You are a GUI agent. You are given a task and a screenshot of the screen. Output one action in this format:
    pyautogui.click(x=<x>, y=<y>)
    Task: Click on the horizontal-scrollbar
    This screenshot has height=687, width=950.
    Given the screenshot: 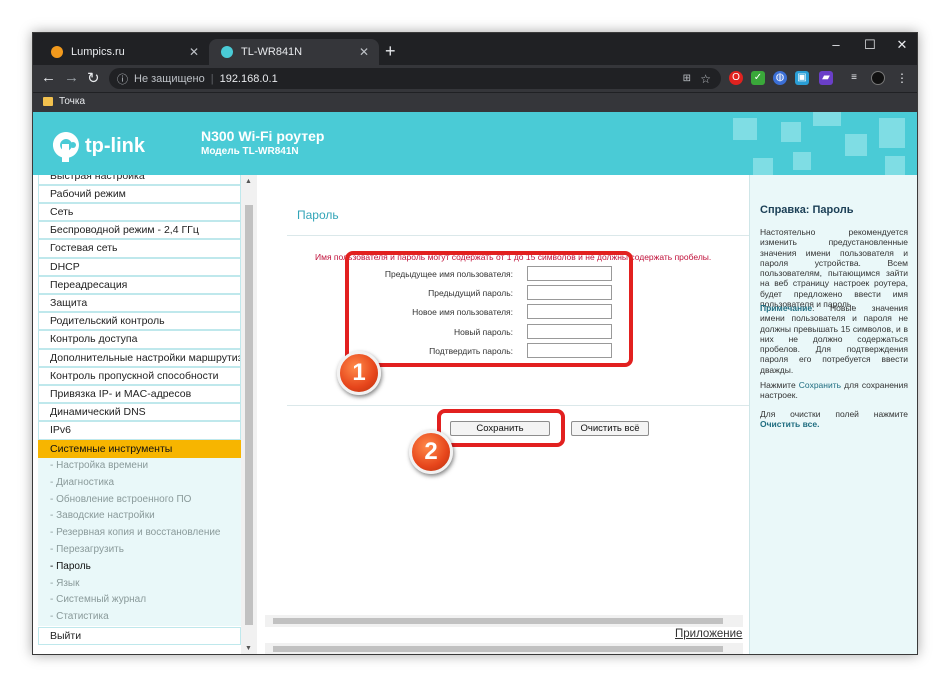 What is the action you would take?
    pyautogui.click(x=504, y=648)
    